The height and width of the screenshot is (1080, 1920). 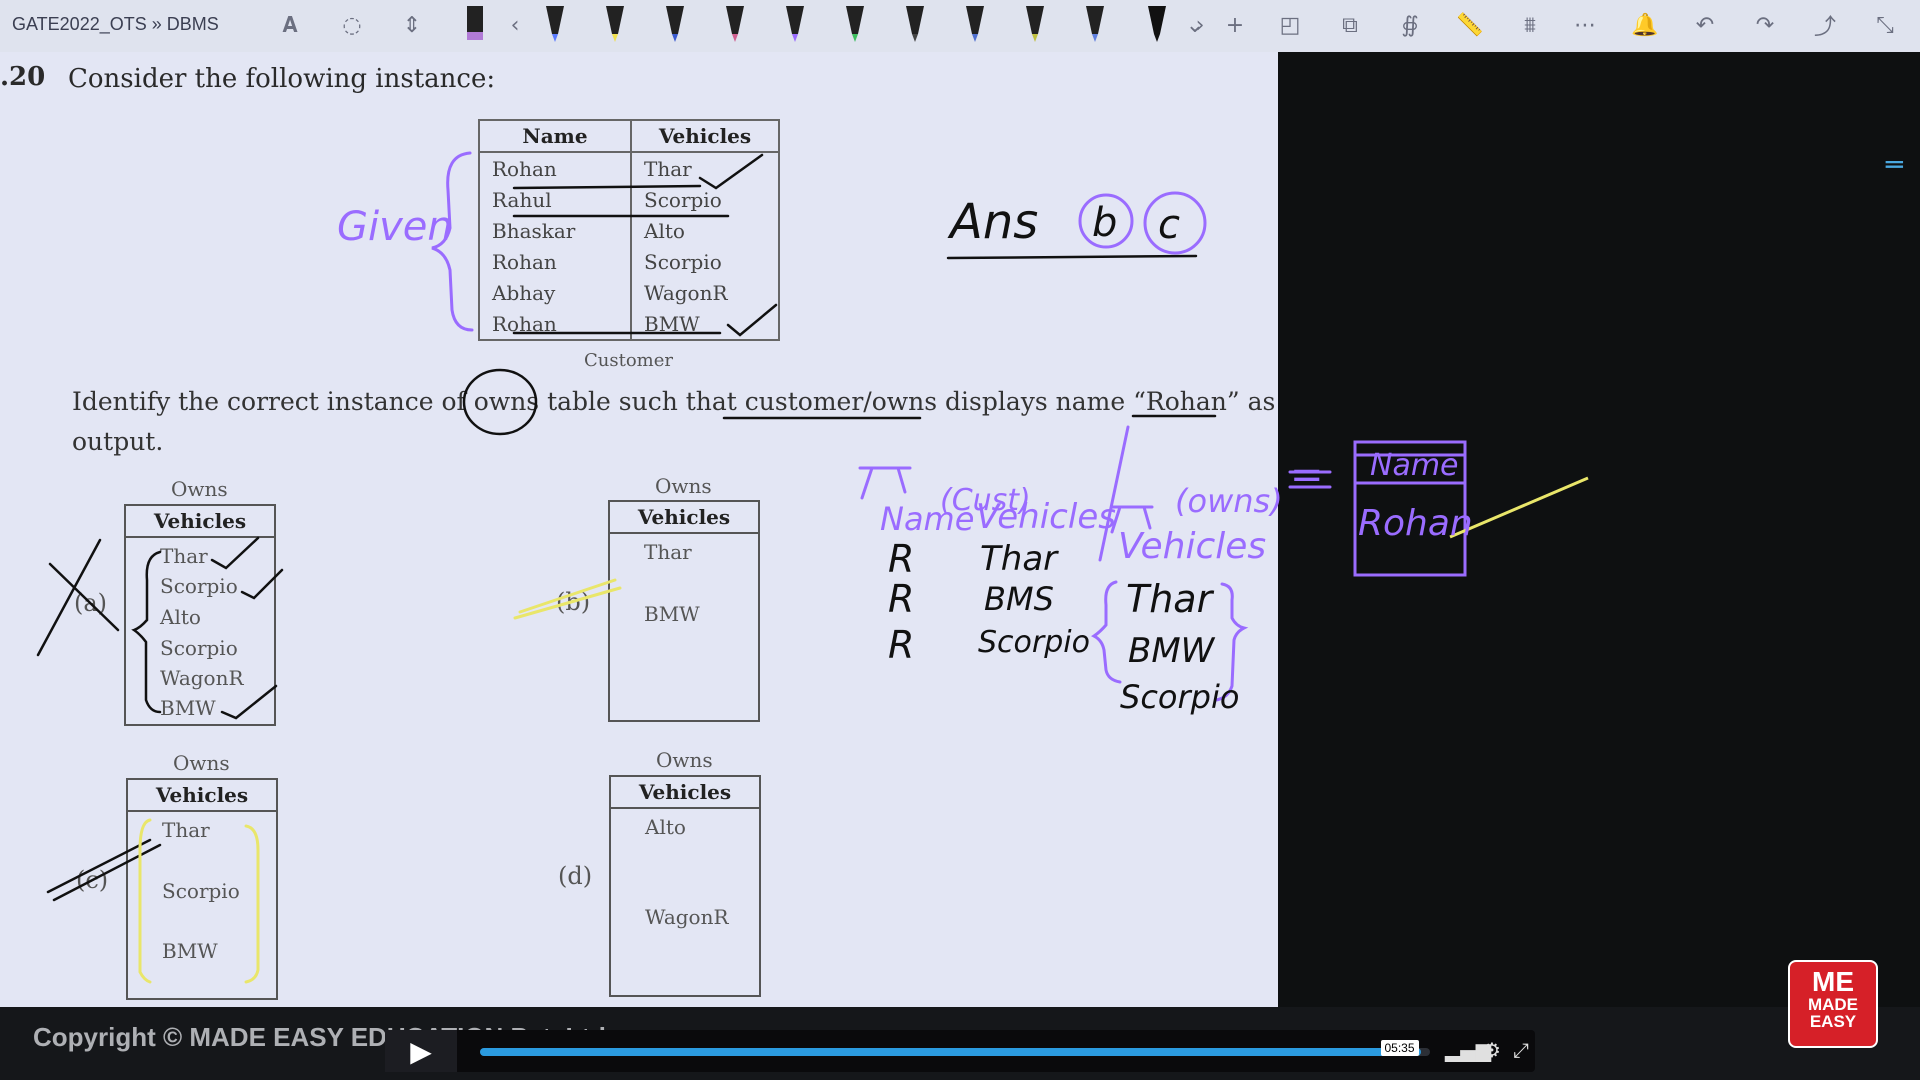 I want to click on collapse-icon: ⤡, so click(x=1885, y=25).